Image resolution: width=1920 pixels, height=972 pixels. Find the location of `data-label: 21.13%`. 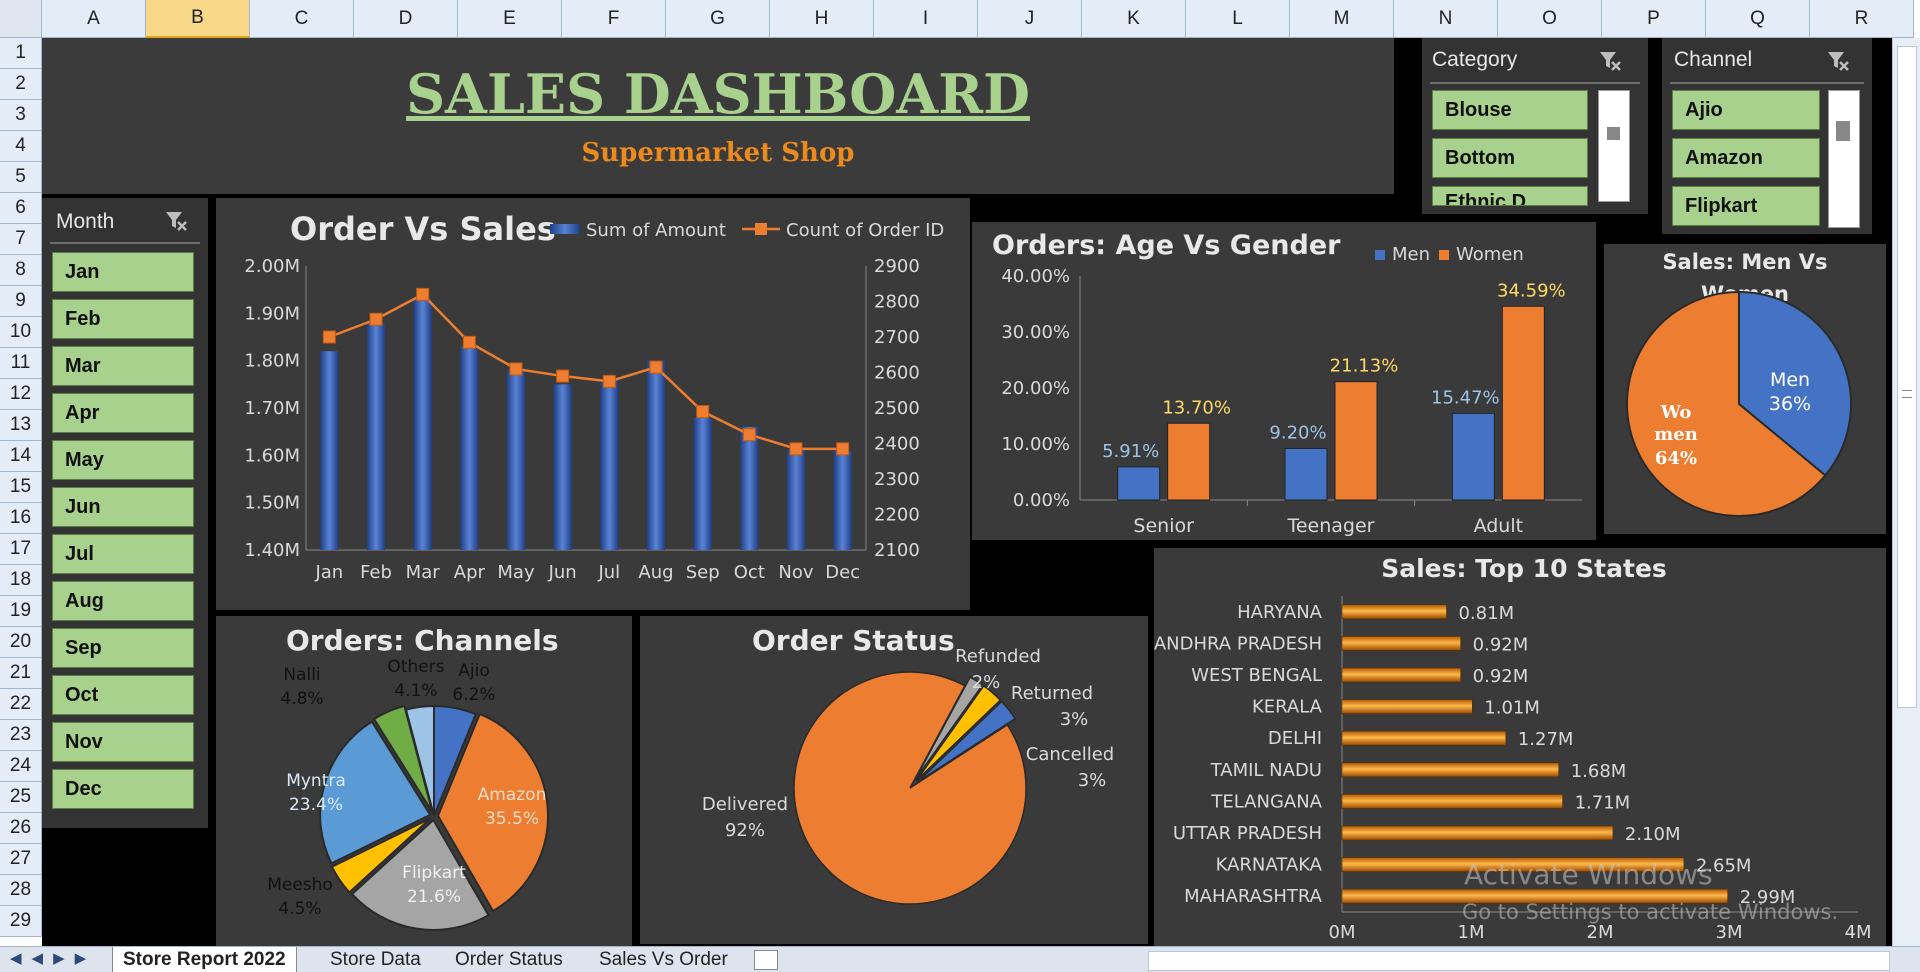

data-label: 21.13% is located at coordinates (1364, 366).